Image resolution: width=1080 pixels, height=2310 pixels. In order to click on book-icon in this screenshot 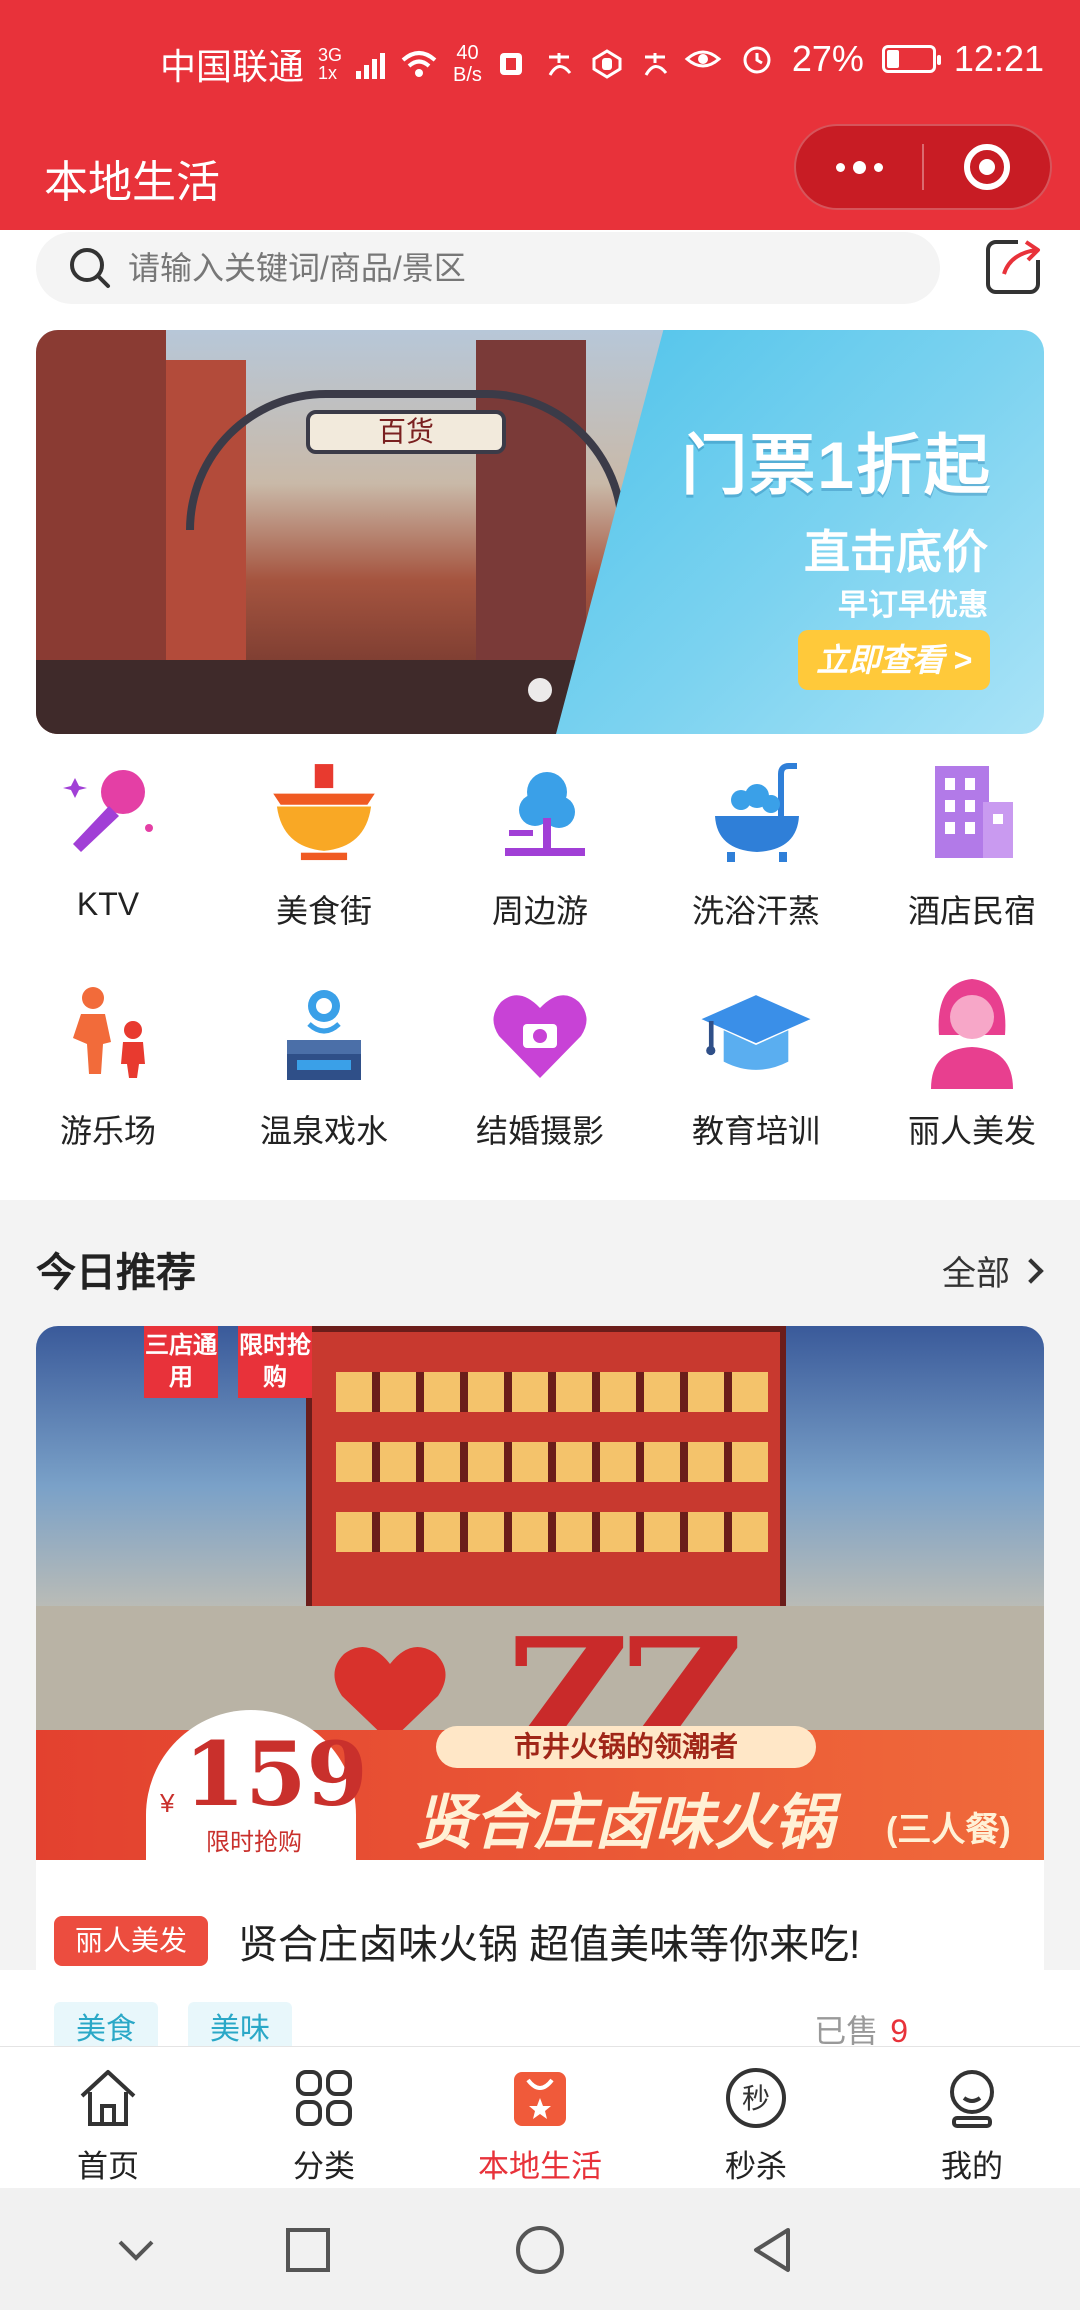, I will do `click(510, 64)`.